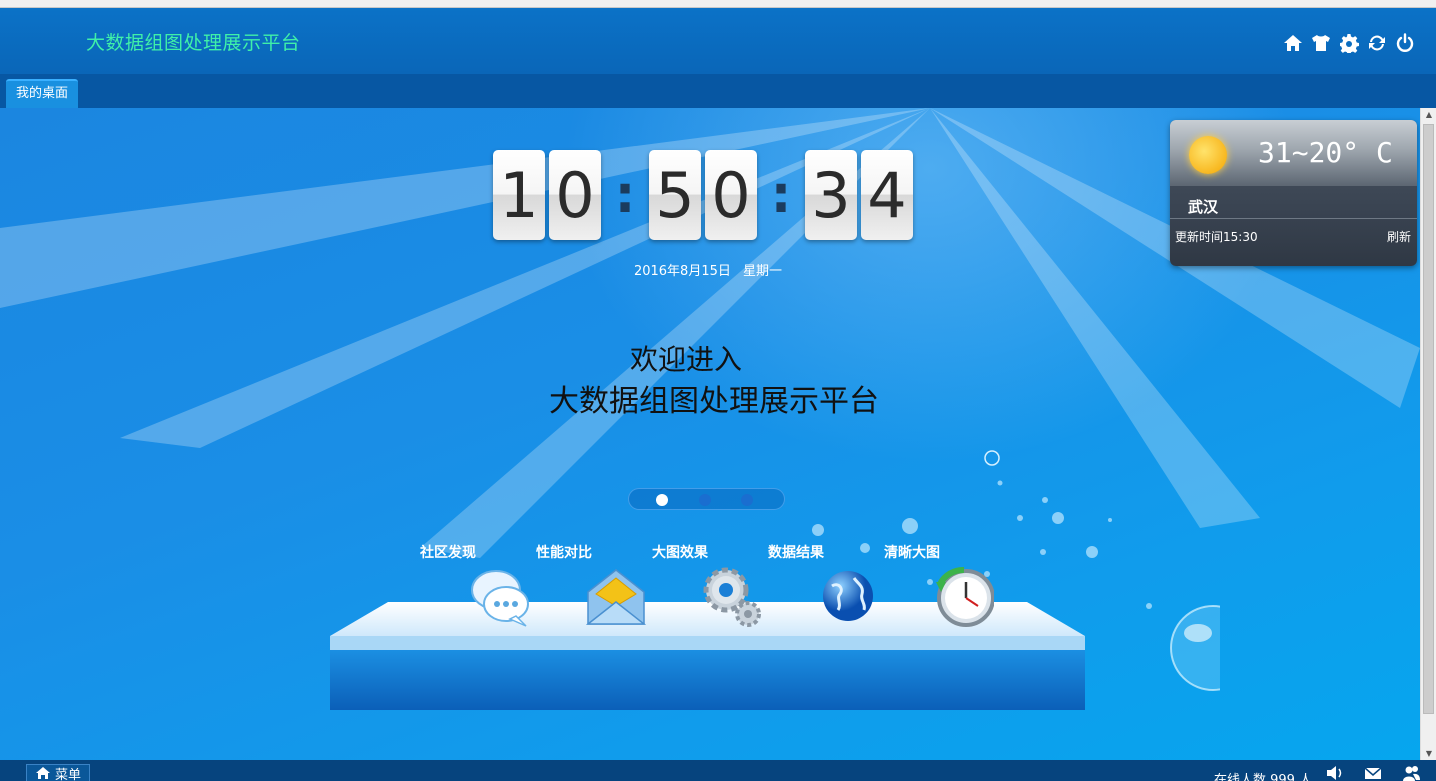 This screenshot has height=781, width=1436. Describe the element at coordinates (675, 195) in the screenshot. I see `clock-digit-minute-tens: 5` at that location.